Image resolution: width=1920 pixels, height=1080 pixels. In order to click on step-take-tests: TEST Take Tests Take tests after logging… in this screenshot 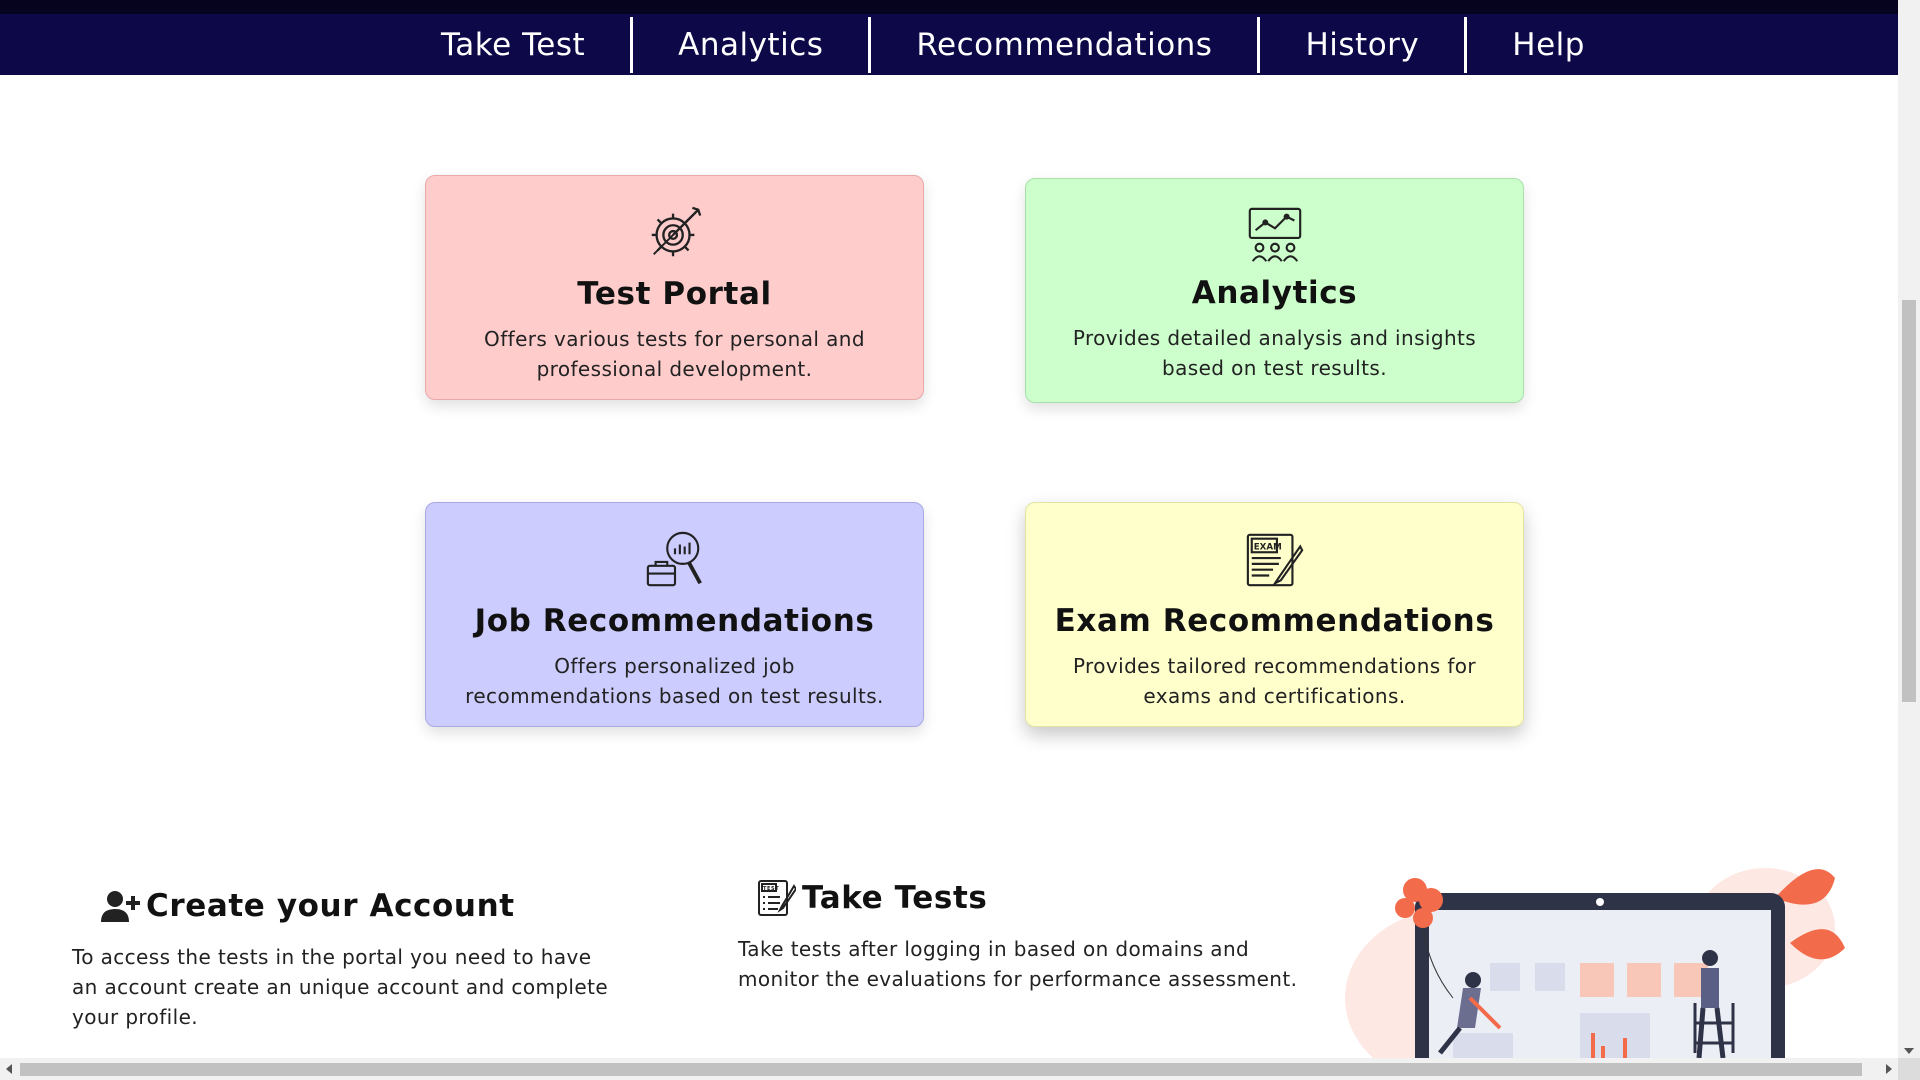, I will do `click(1028, 936)`.